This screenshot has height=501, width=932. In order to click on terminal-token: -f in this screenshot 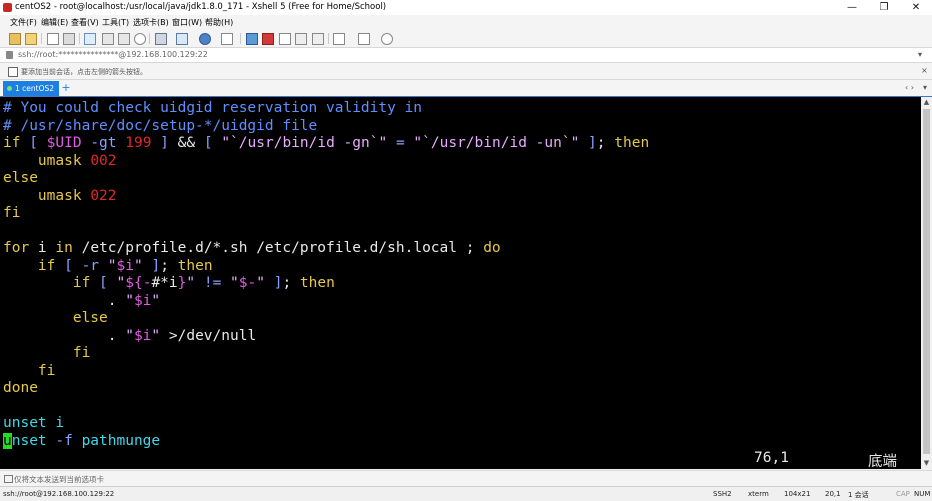, I will do `click(64, 440)`.